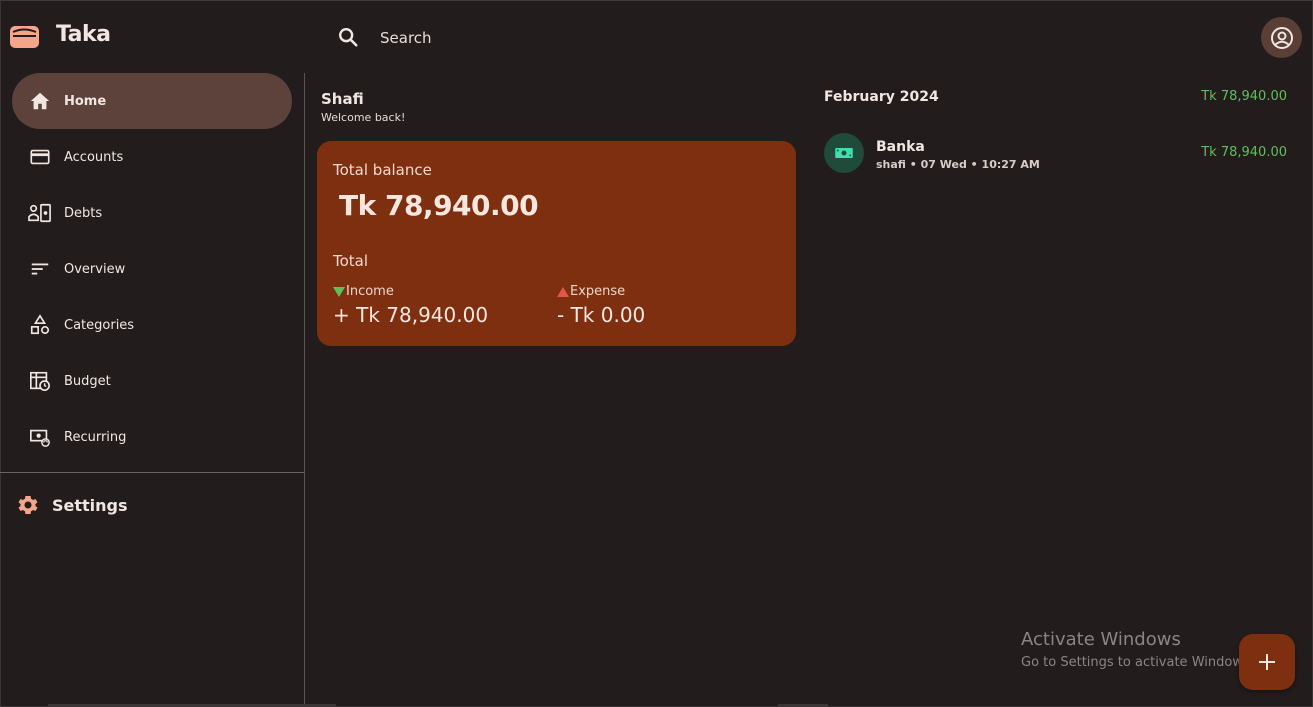 The height and width of the screenshot is (707, 1313). Describe the element at coordinates (152, 101) in the screenshot. I see `sidebar-item-home: Home` at that location.